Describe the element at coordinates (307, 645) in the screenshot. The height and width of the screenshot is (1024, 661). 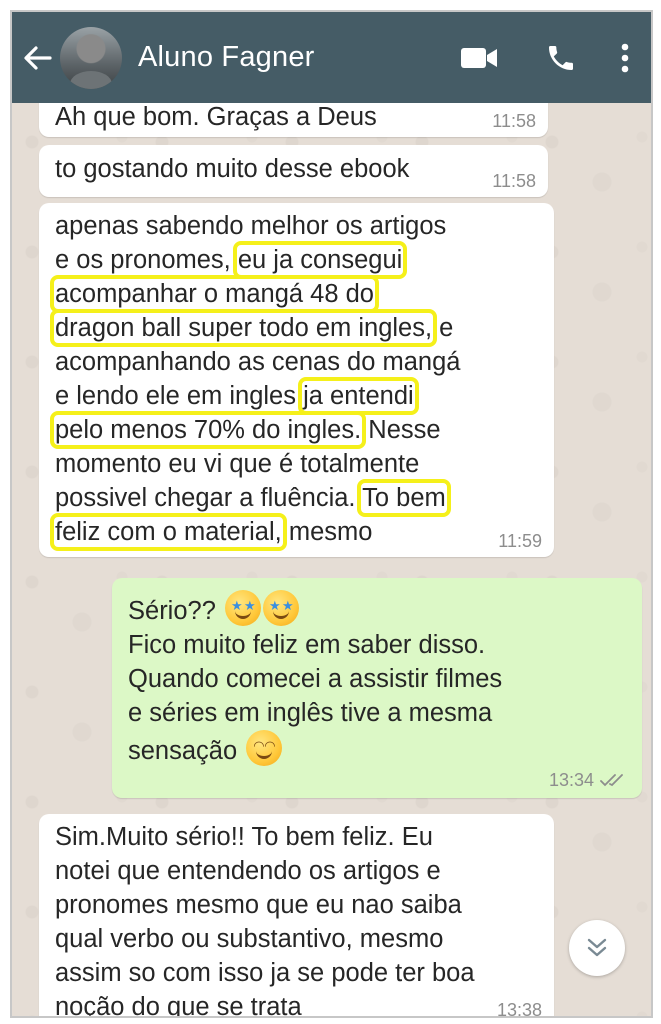
I see `message-line: Fico muito feliz em saber disso.` at that location.